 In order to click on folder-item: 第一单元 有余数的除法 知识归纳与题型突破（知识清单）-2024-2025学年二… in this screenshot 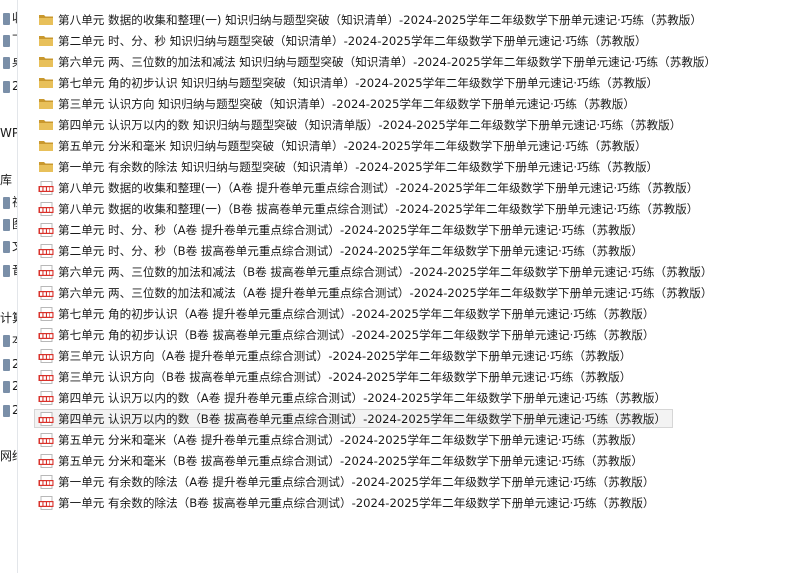, I will do `click(349, 166)`.